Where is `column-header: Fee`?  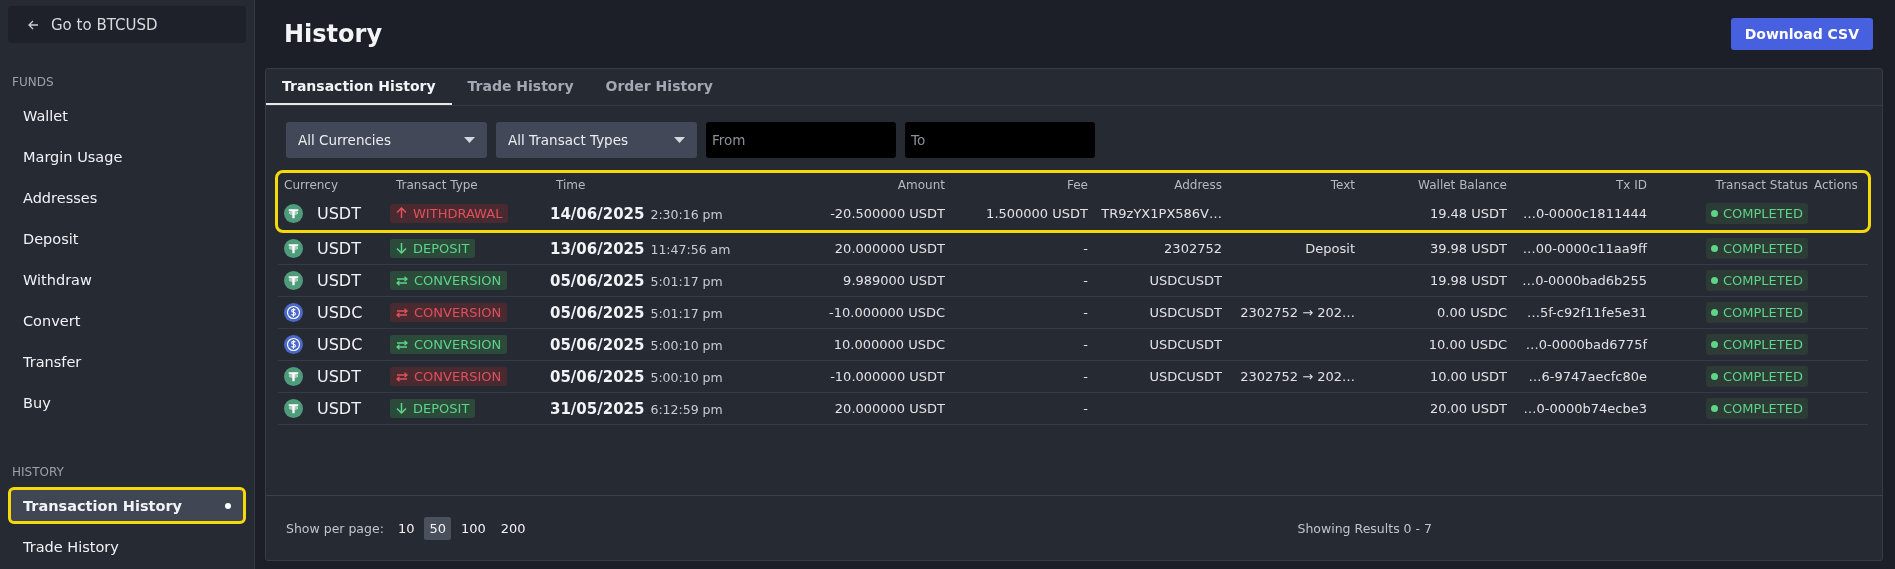
column-header: Fee is located at coordinates (1077, 185).